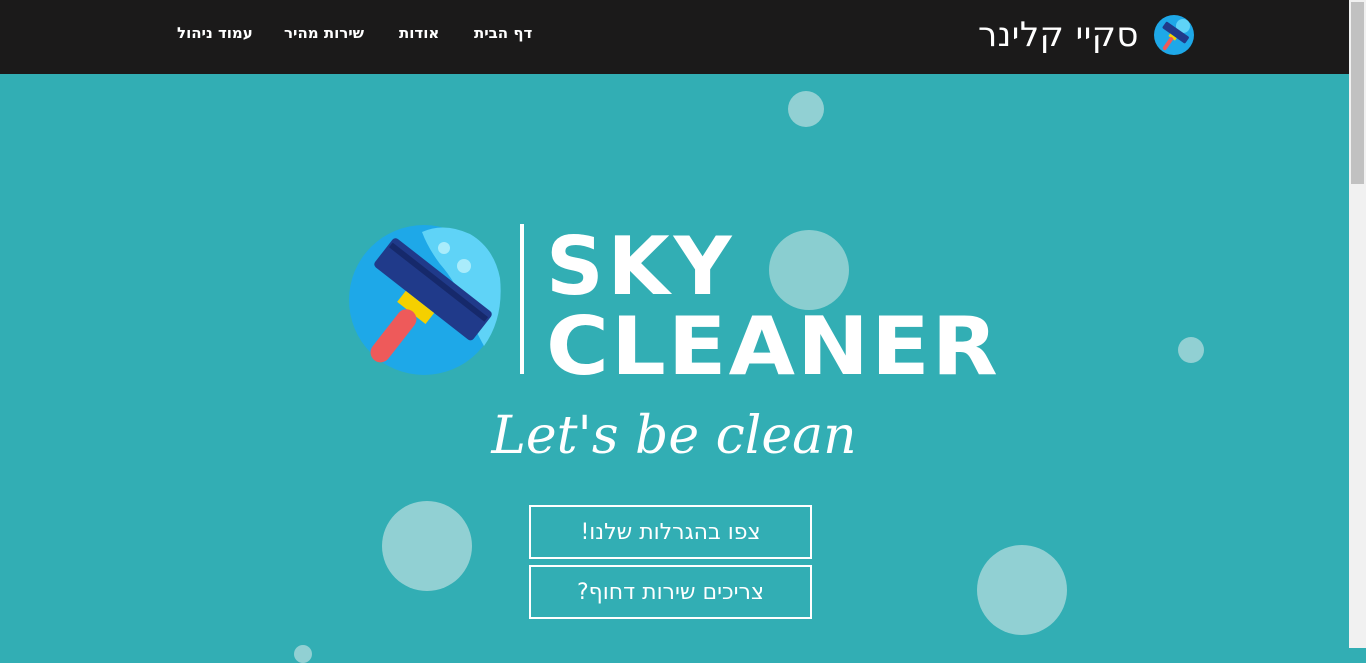 Image resolution: width=1366 pixels, height=663 pixels. I want to click on nav-admin-page: עמוד ניהול, so click(215, 33).